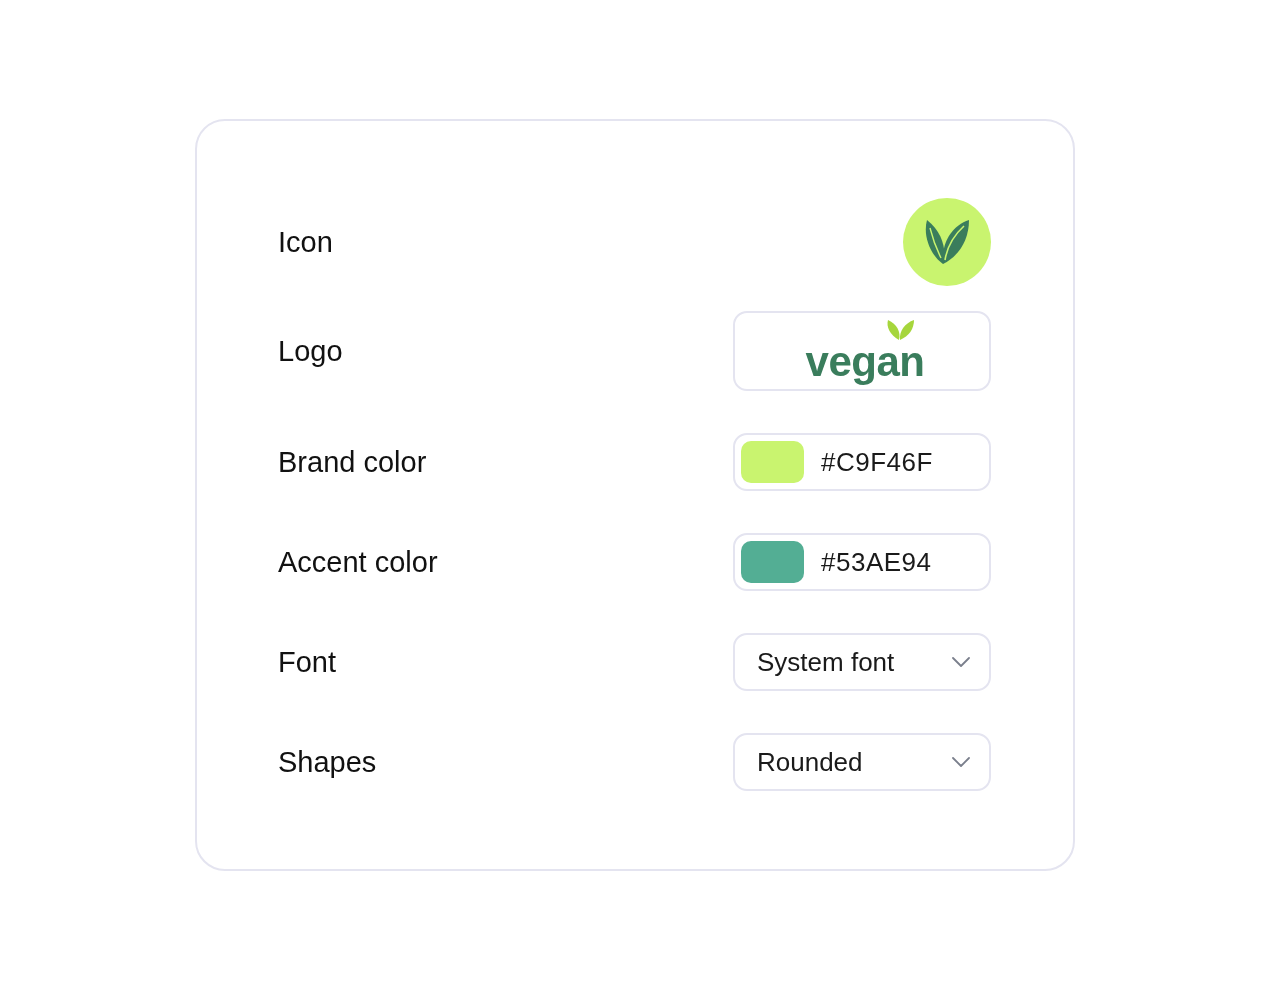 This screenshot has height=988, width=1270. I want to click on logo-preview: vegan, so click(862, 351).